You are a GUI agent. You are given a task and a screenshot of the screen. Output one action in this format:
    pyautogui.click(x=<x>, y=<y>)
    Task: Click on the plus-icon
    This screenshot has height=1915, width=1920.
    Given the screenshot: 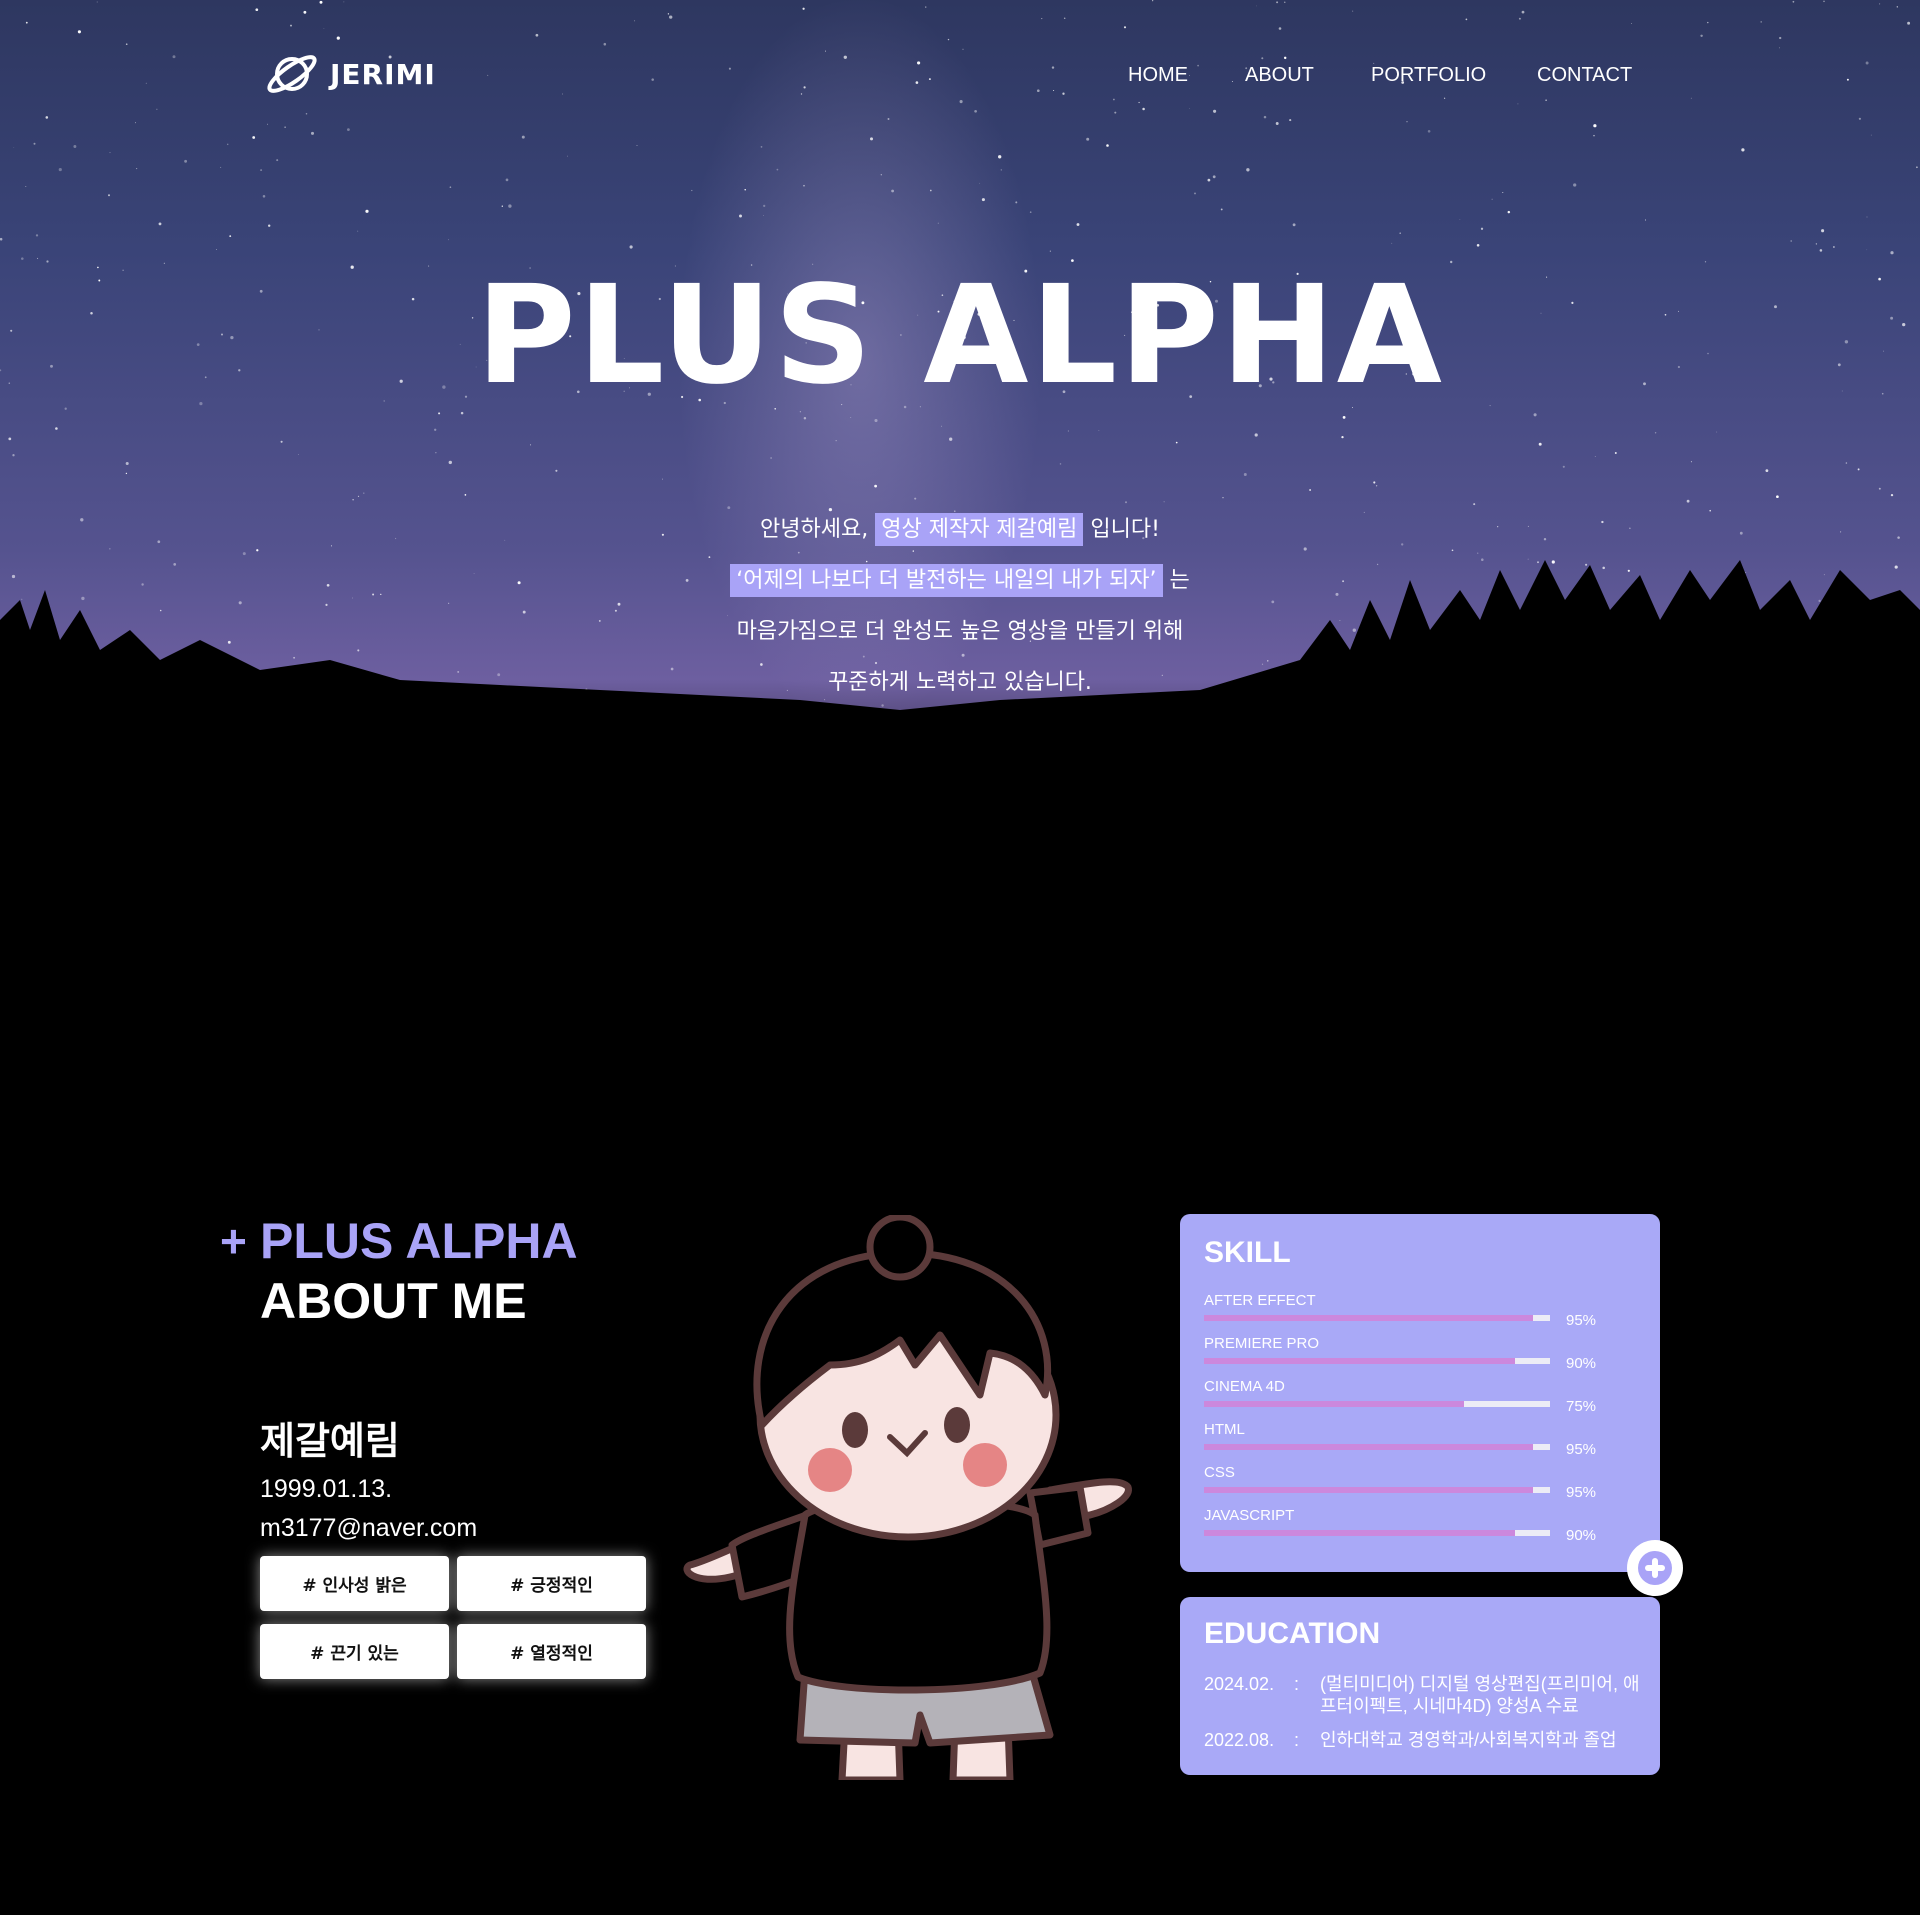 What is the action you would take?
    pyautogui.click(x=1655, y=1568)
    